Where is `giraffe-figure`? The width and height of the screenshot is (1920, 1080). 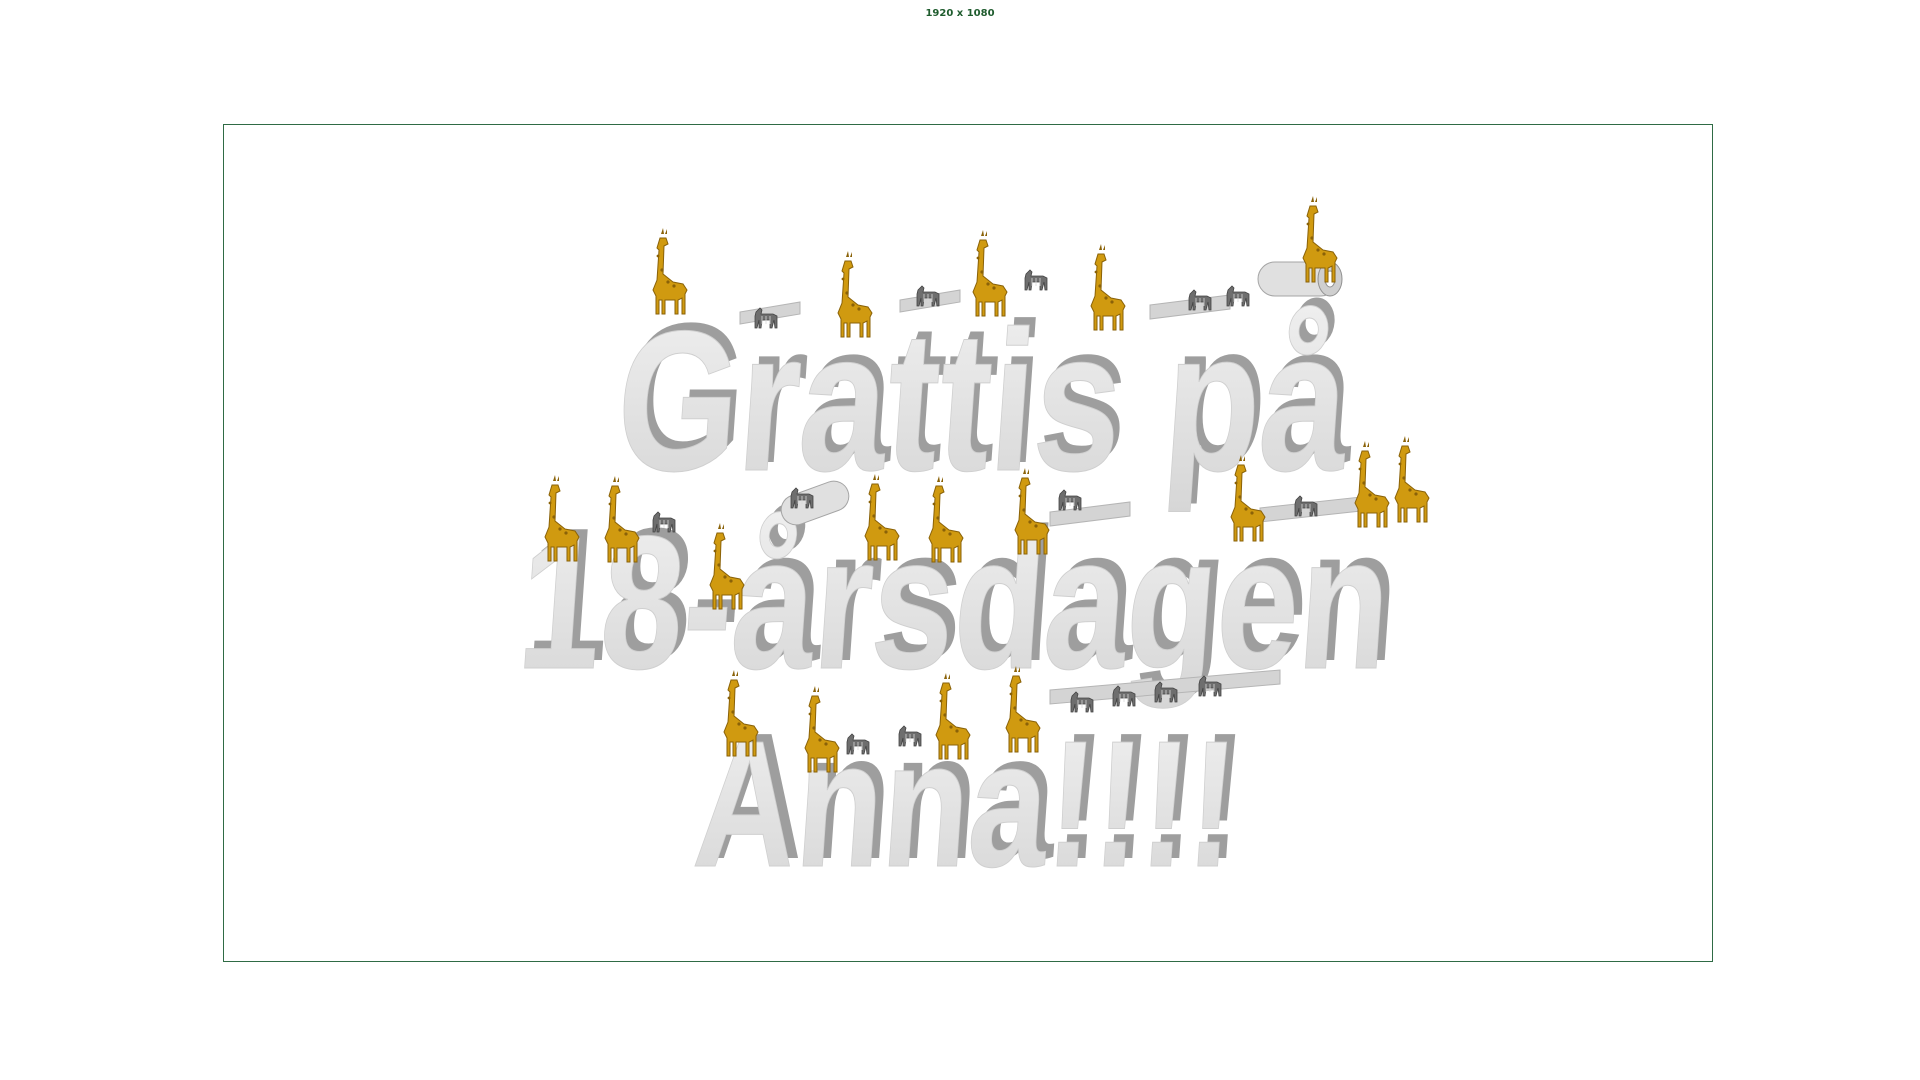 giraffe-figure is located at coordinates (1412, 479).